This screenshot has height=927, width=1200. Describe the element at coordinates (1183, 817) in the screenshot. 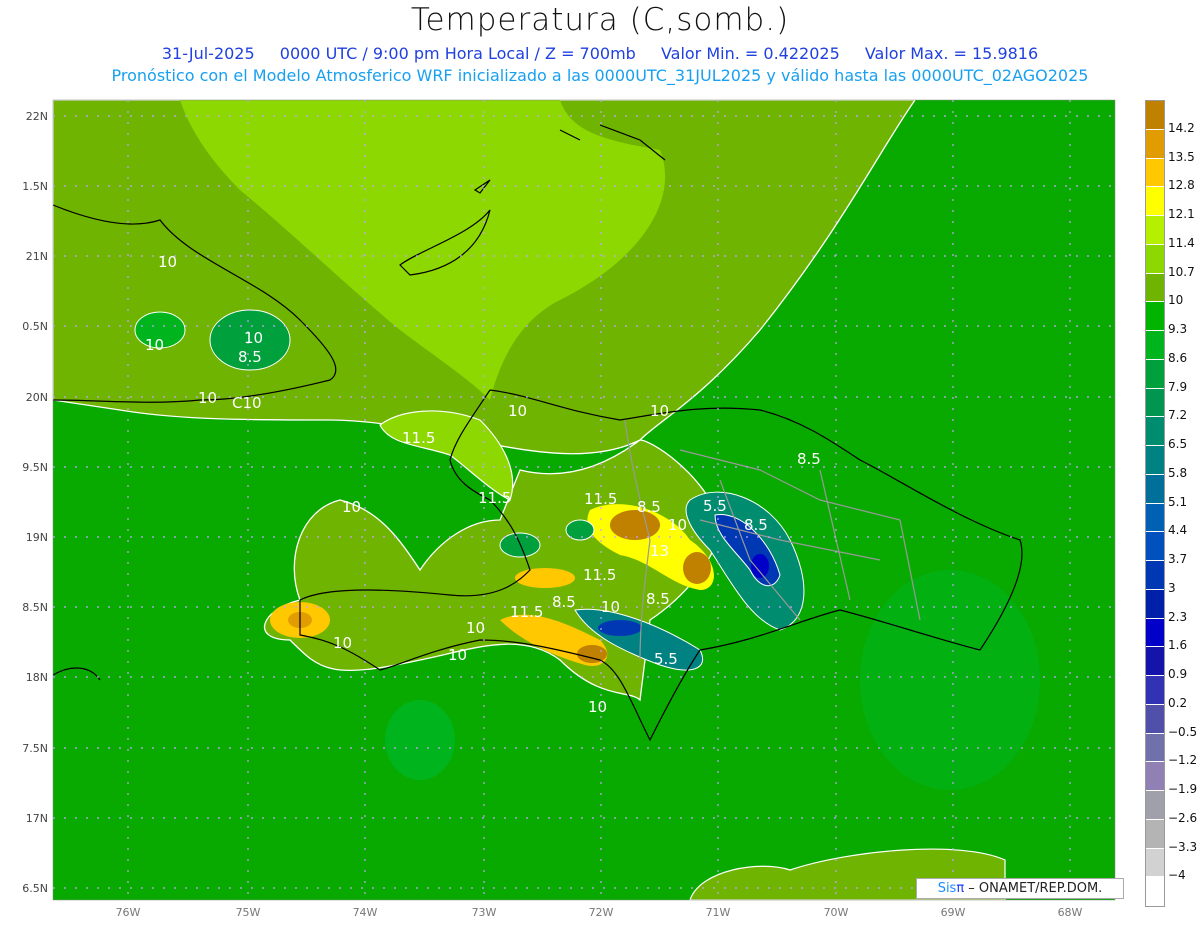

I see `colorbar-label: −2.6` at that location.